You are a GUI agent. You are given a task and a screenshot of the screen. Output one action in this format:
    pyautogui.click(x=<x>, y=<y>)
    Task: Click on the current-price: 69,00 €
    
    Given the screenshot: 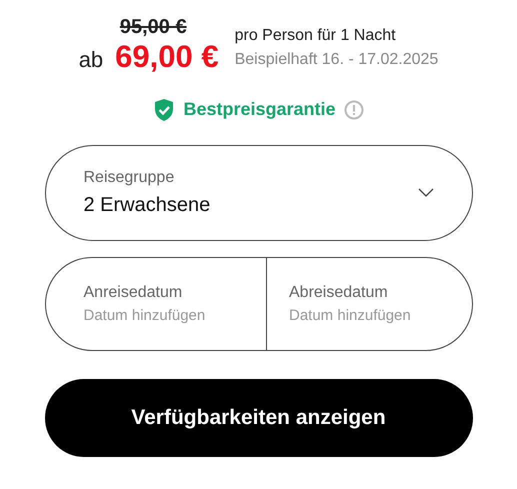 What is the action you would take?
    pyautogui.click(x=167, y=57)
    